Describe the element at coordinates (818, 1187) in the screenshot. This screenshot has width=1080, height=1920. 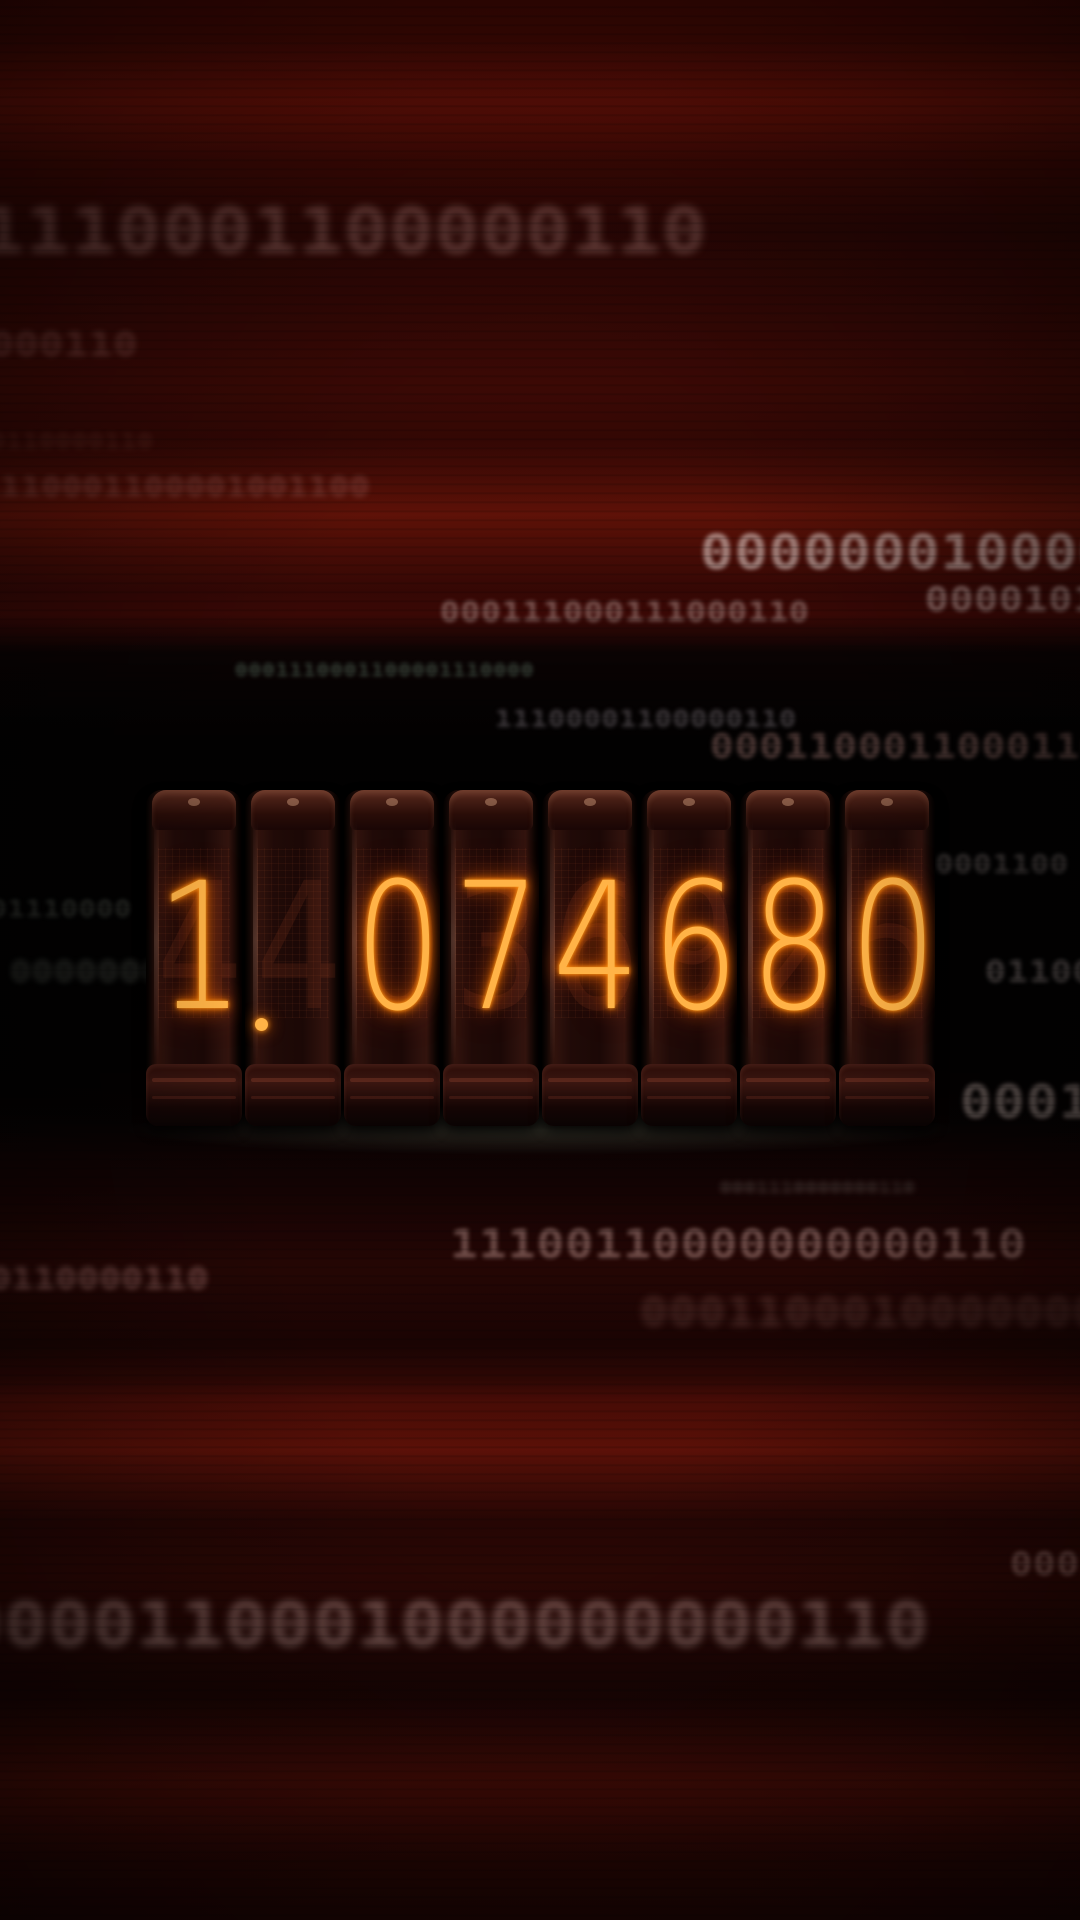
I see `binary-streak: 0001110000000110` at that location.